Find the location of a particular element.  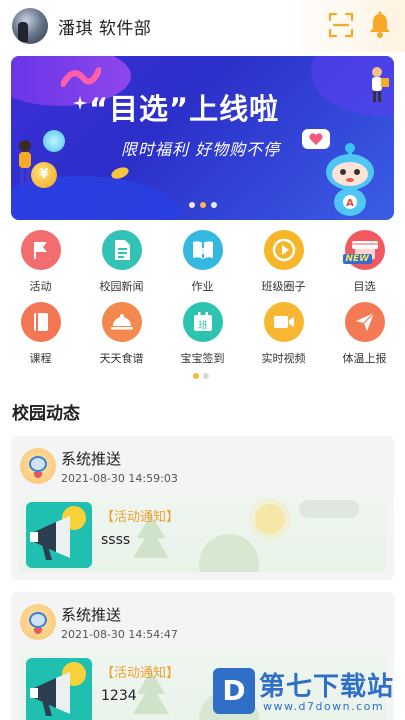

grid-item-label: 目选 is located at coordinates (364, 286).